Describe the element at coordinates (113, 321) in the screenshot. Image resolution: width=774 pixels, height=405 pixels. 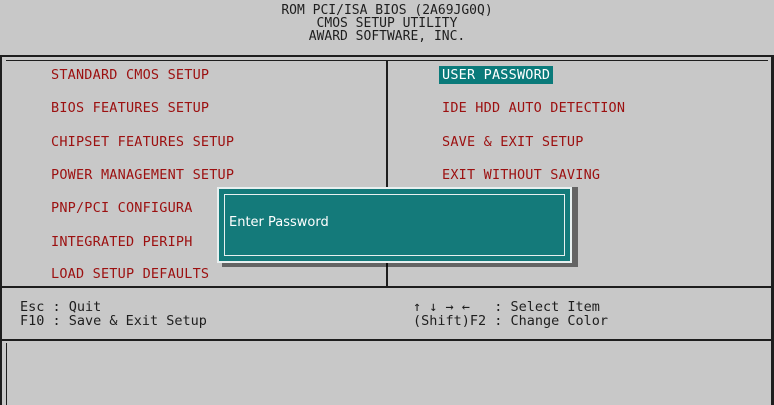
I see `footer-f10-save-exit: F10 : Save & Exit Setup` at that location.